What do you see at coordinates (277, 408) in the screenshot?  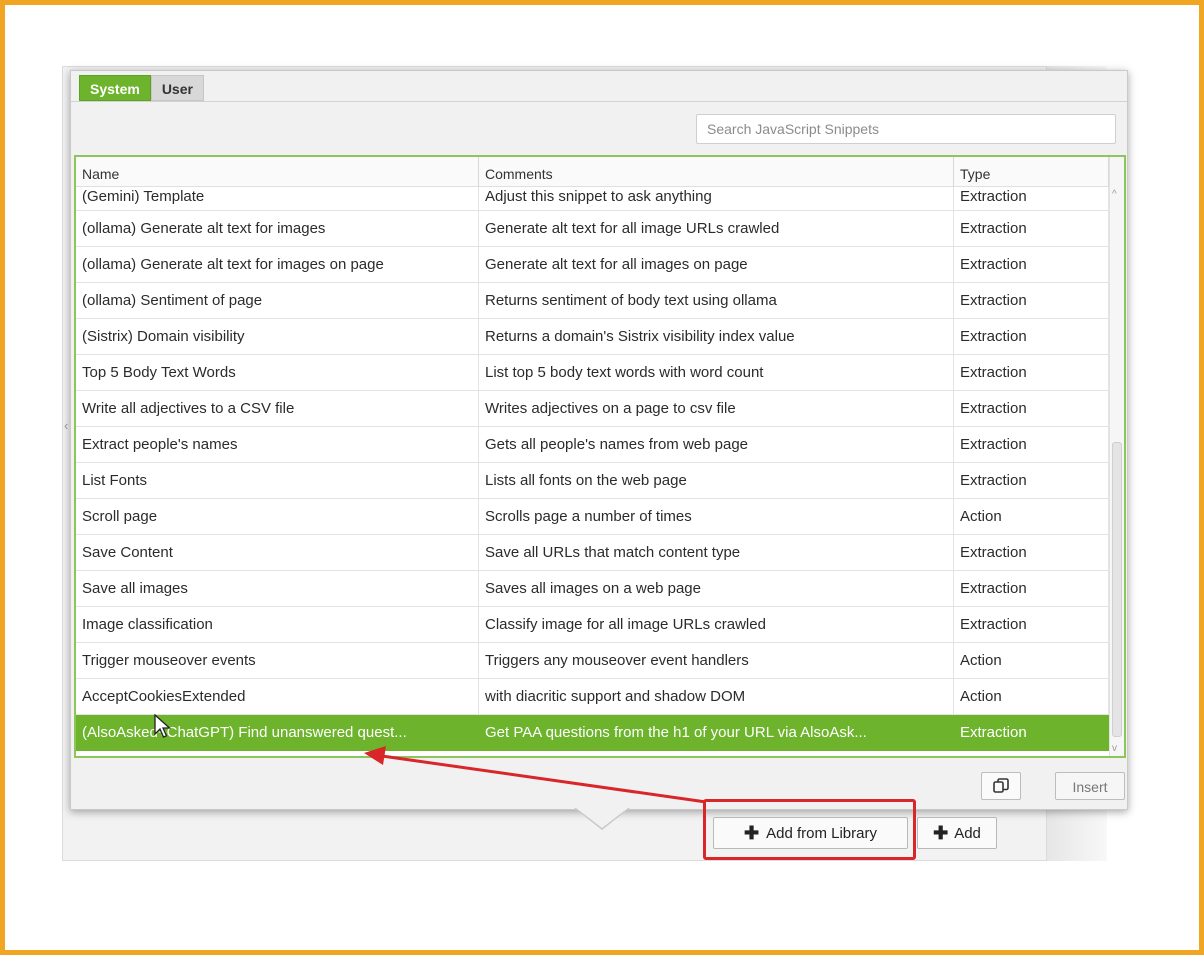 I see `row-name-cell: Write all adjectives to a CSV file` at bounding box center [277, 408].